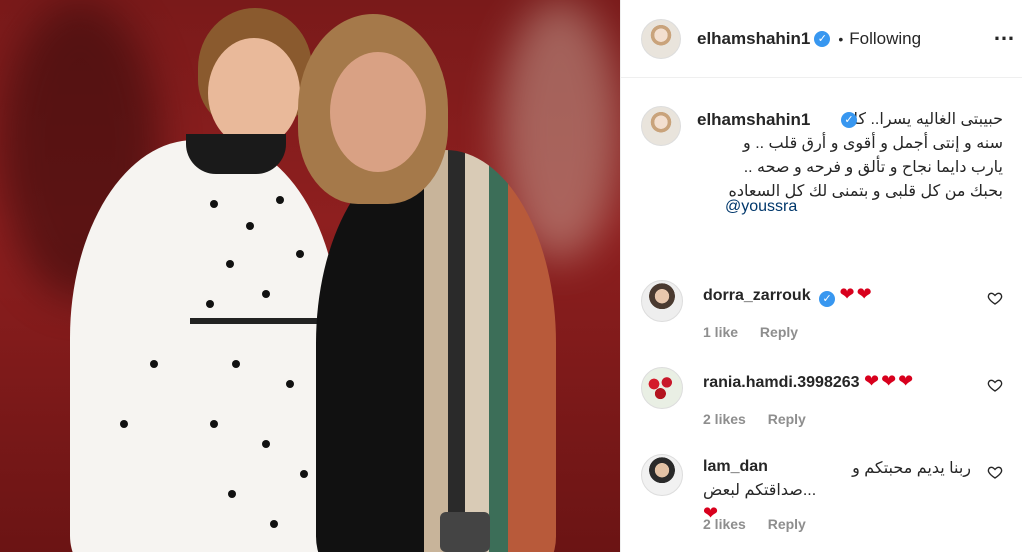 This screenshot has height=552, width=1022. What do you see at coordinates (890, 381) in the screenshot?
I see `comment-hearts: ❤❤❤` at bounding box center [890, 381].